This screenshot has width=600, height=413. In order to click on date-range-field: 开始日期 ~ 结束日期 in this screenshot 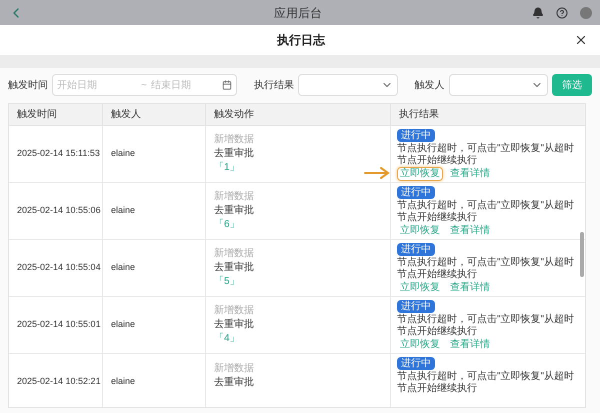, I will do `click(145, 85)`.